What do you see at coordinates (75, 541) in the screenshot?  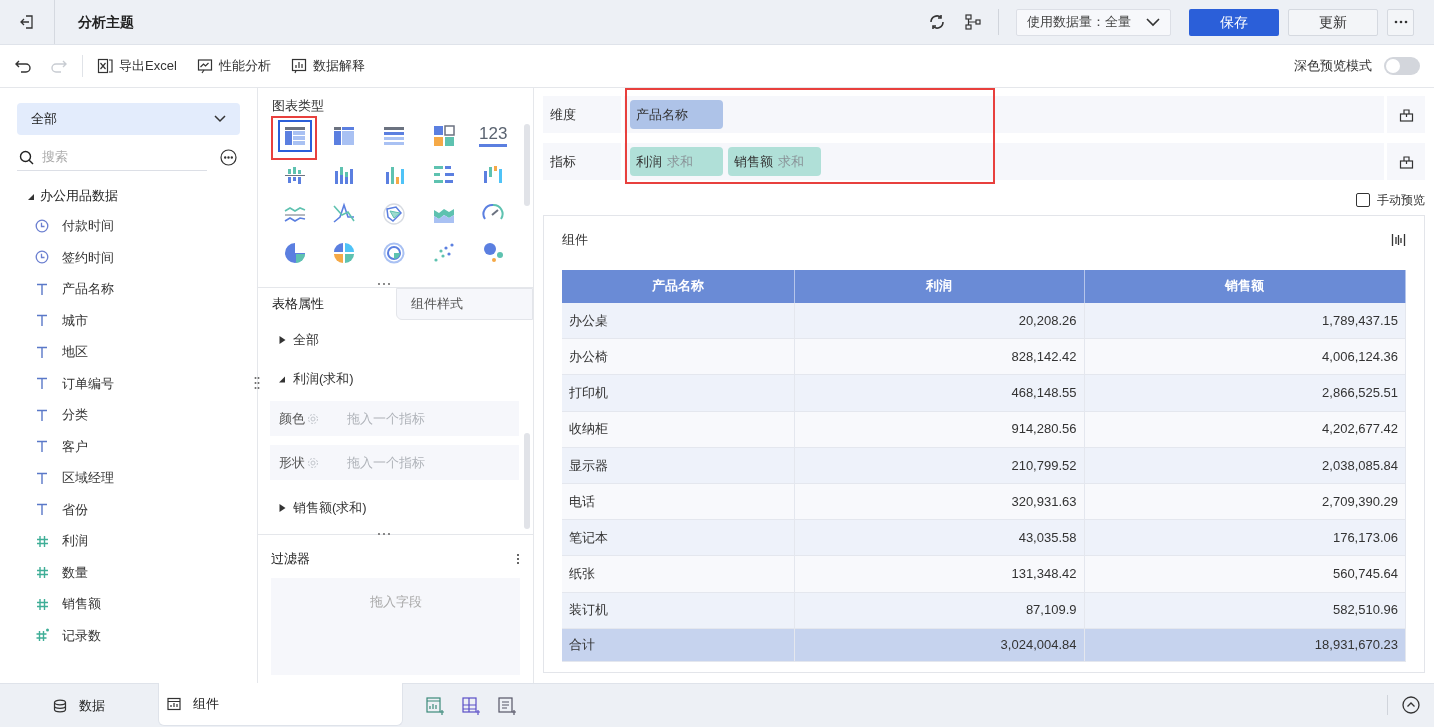 I see `field-item: 利润` at bounding box center [75, 541].